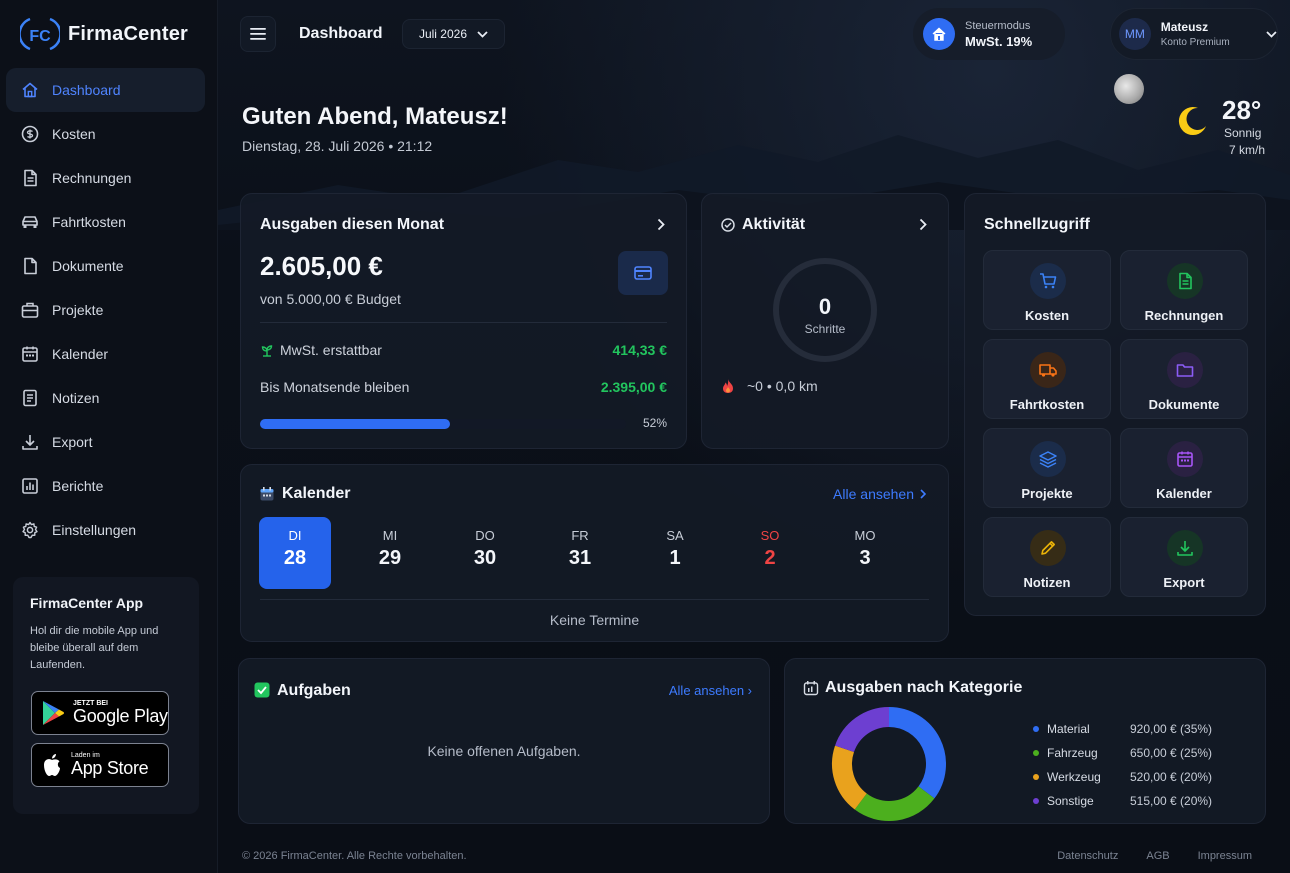 The image size is (1290, 873). Describe the element at coordinates (30, 354) in the screenshot. I see `calendar-icon` at that location.